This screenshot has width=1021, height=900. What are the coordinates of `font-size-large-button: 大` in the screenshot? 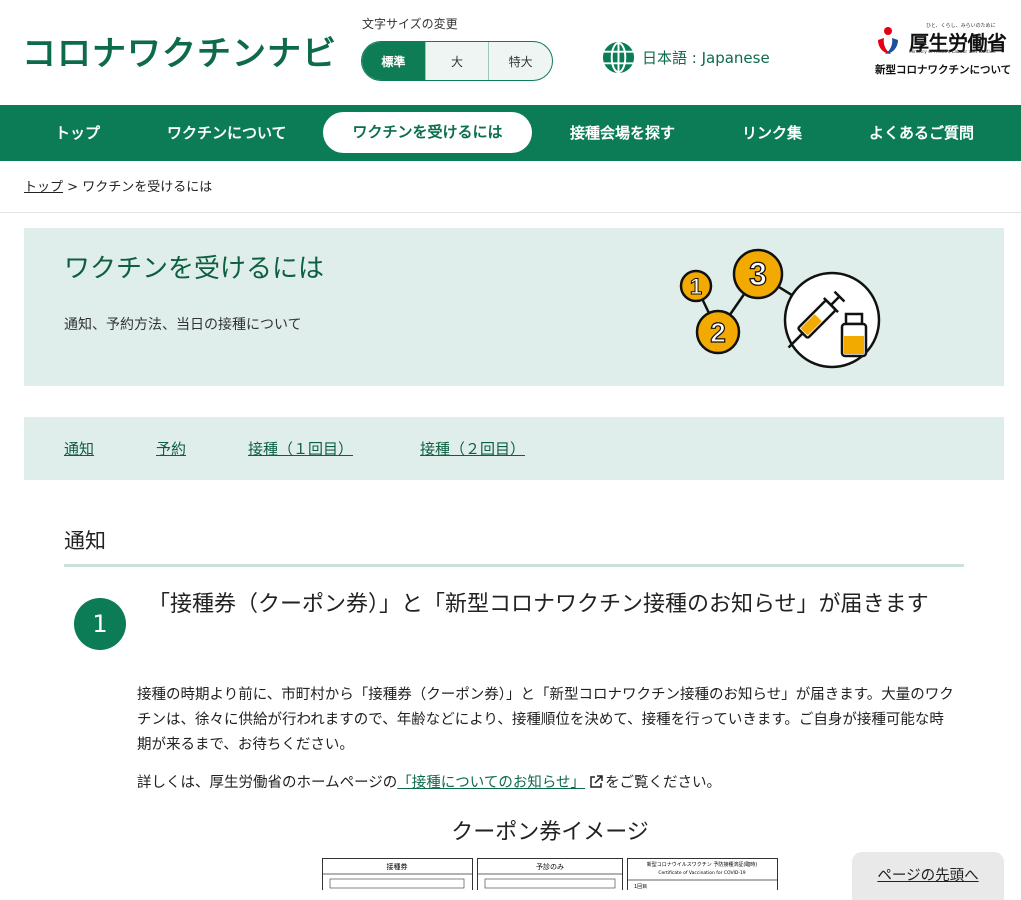 It's located at (458, 61).